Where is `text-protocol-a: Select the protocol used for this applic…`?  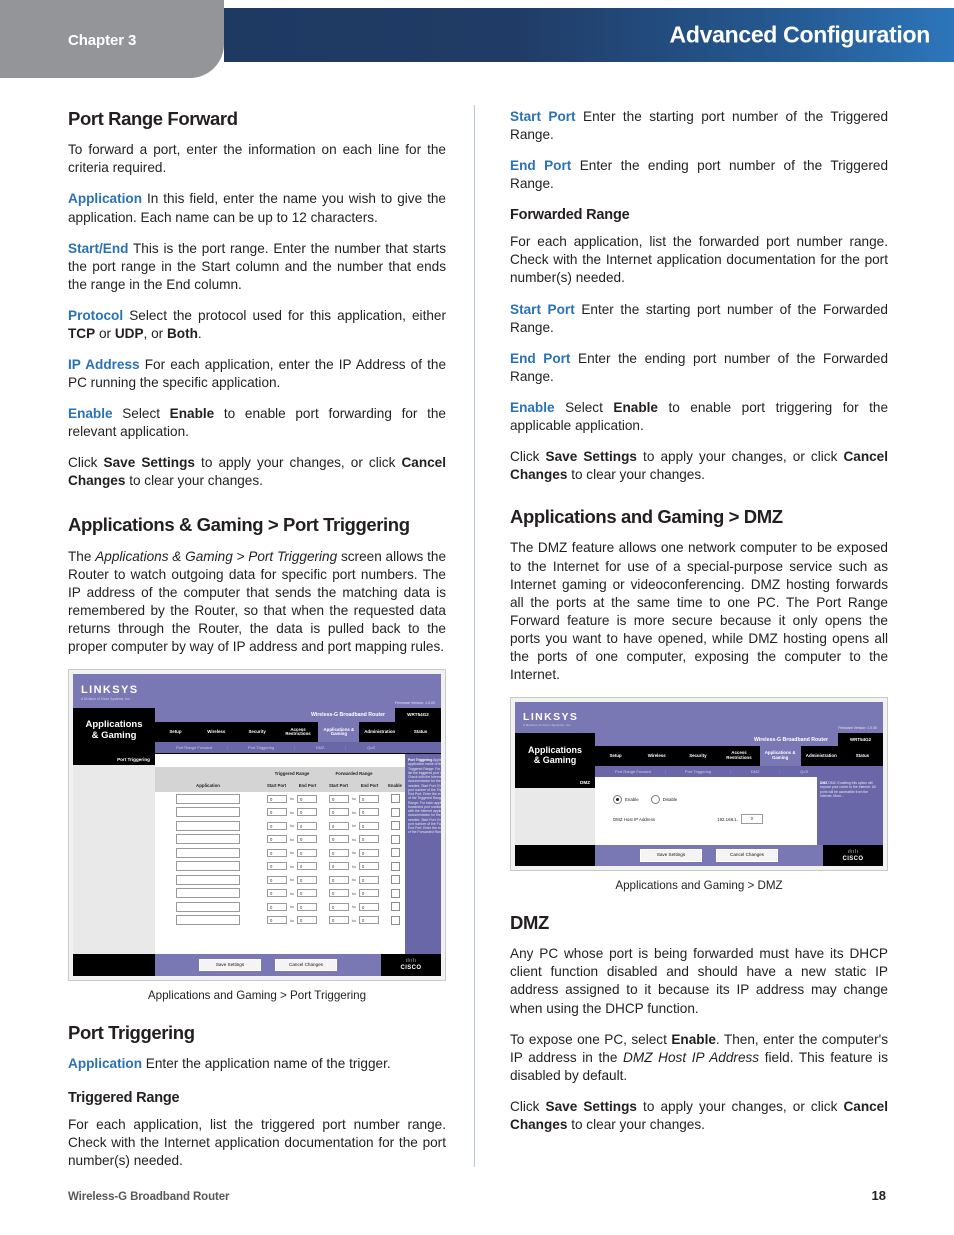
text-protocol-a: Select the protocol used for this applic… is located at coordinates (288, 315).